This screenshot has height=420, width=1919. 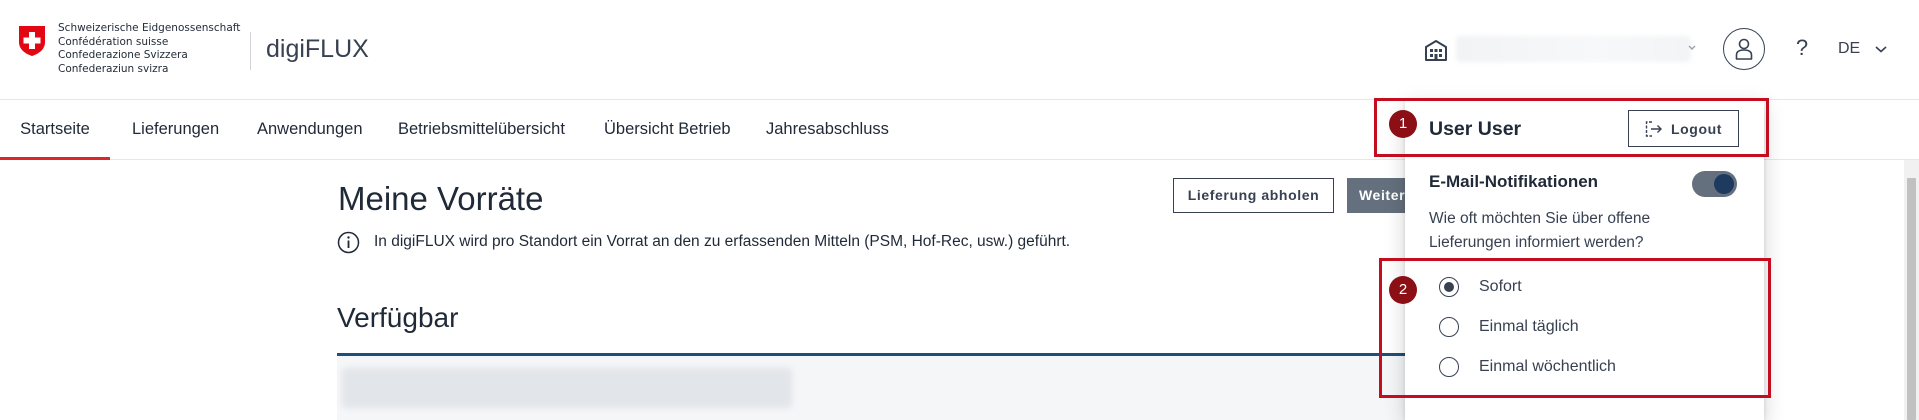 What do you see at coordinates (398, 317) in the screenshot?
I see `section-title: Verfügbar` at bounding box center [398, 317].